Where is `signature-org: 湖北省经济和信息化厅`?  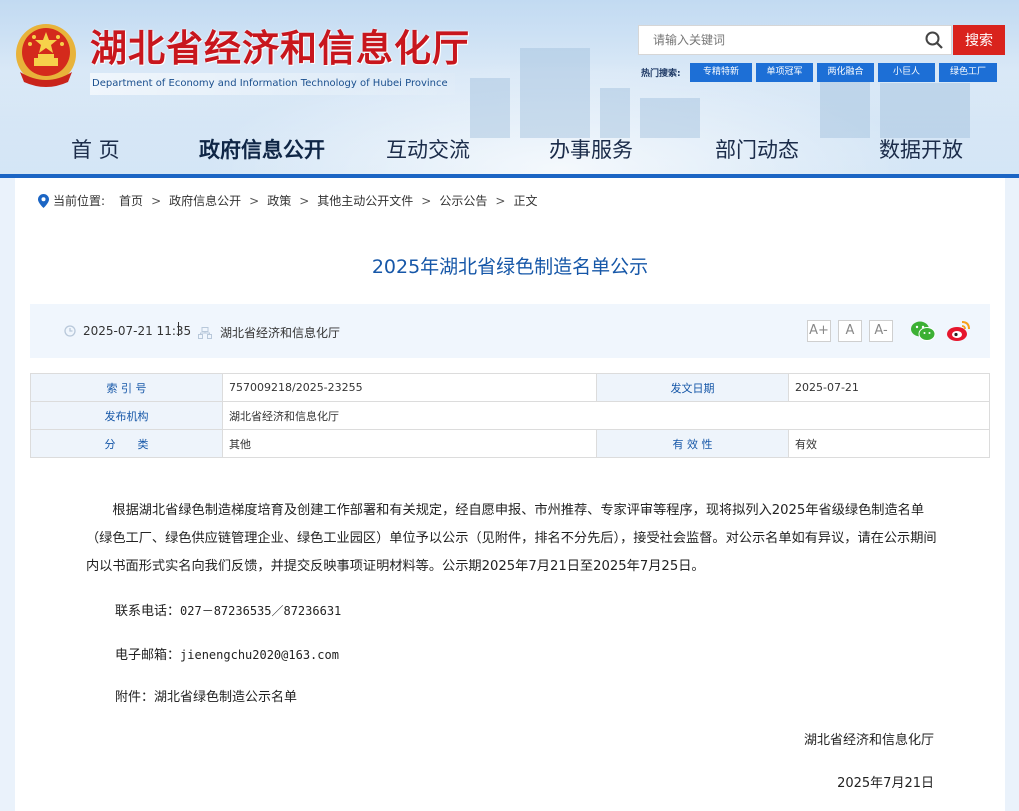
signature-org: 湖北省经济和信息化厅 is located at coordinates (868, 740).